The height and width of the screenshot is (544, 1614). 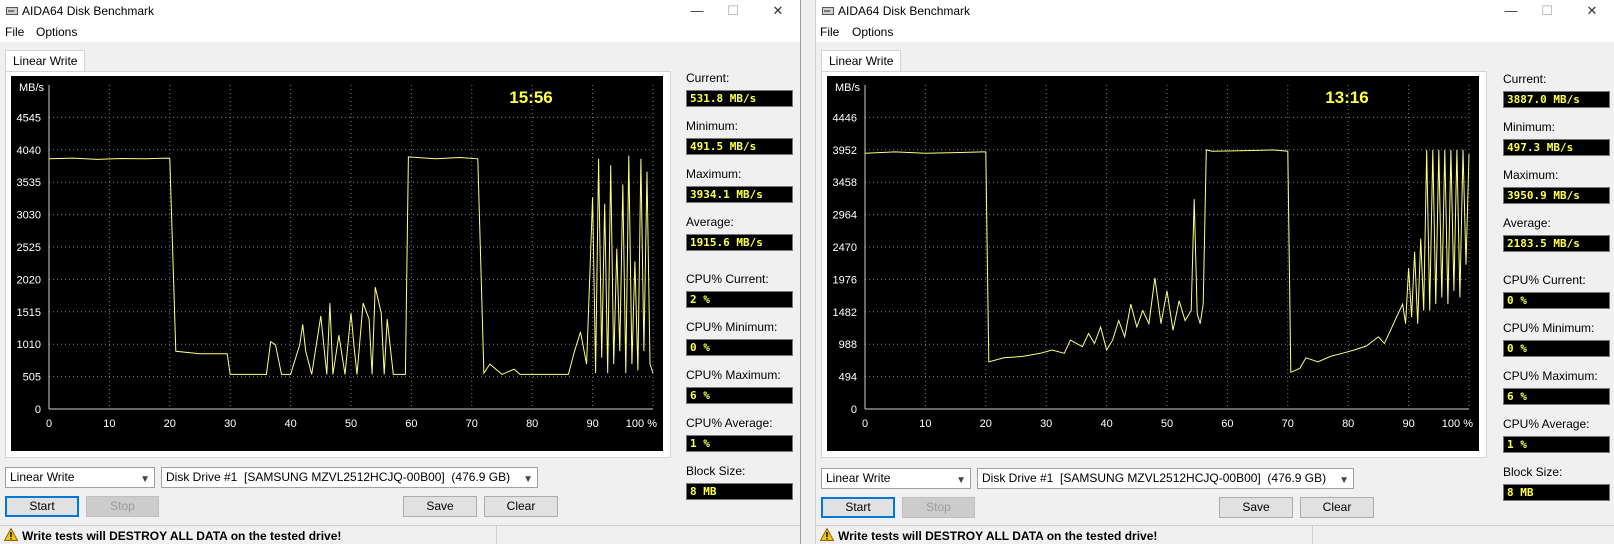 I want to click on minimum-value: 497.3 MB/s, so click(x=1556, y=147).